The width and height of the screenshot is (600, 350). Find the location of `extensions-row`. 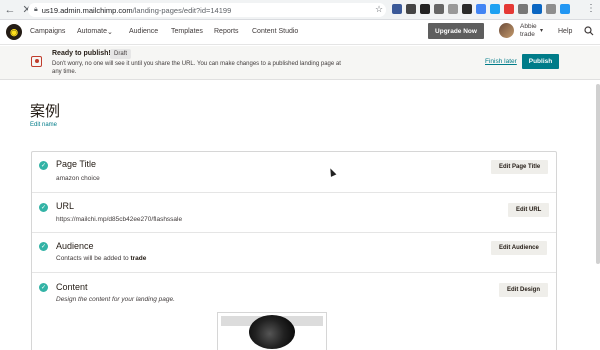

extensions-row is located at coordinates (481, 9).